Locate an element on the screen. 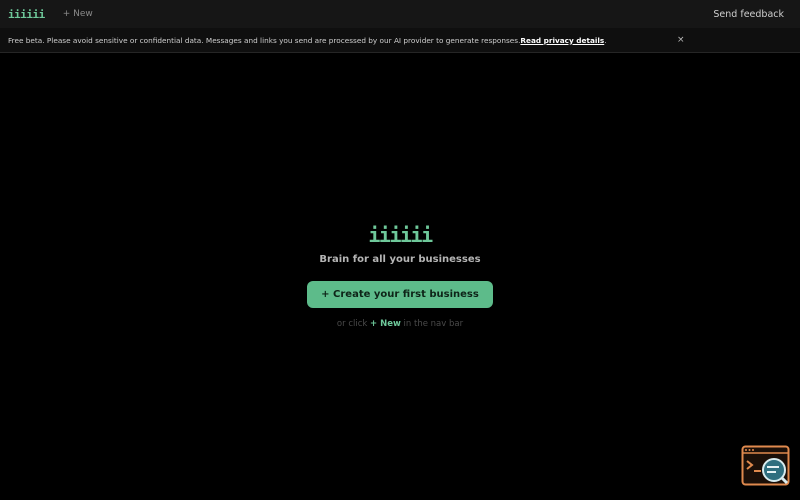 The width and height of the screenshot is (800, 500). create-first-business-button: + Create your first business is located at coordinates (400, 294).